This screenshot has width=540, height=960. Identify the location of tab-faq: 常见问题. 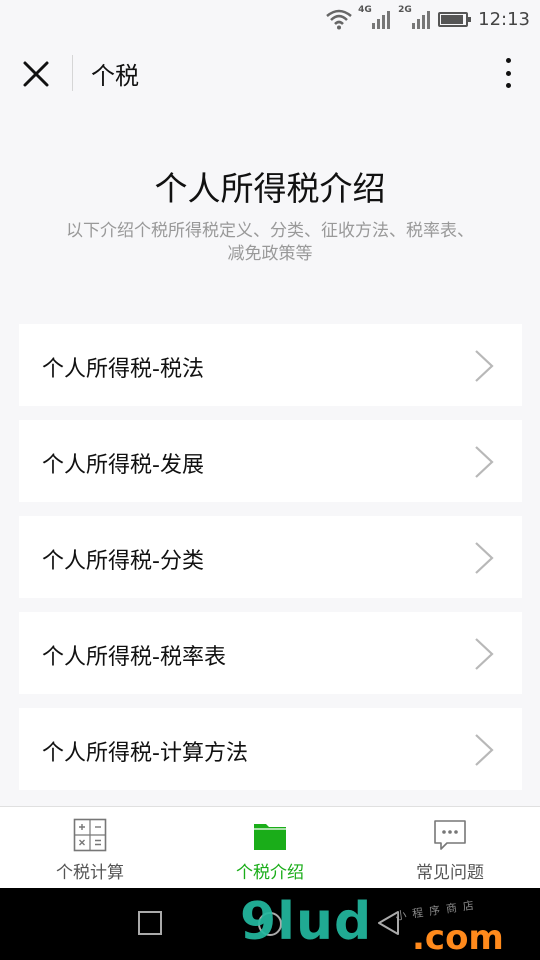
(450, 847).